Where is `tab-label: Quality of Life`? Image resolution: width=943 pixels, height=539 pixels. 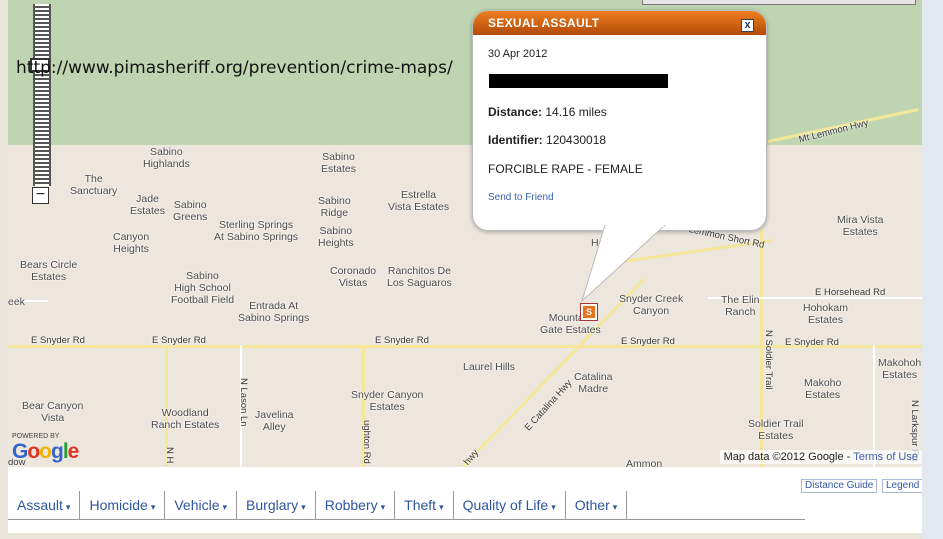
tab-label: Quality of Life is located at coordinates (505, 505).